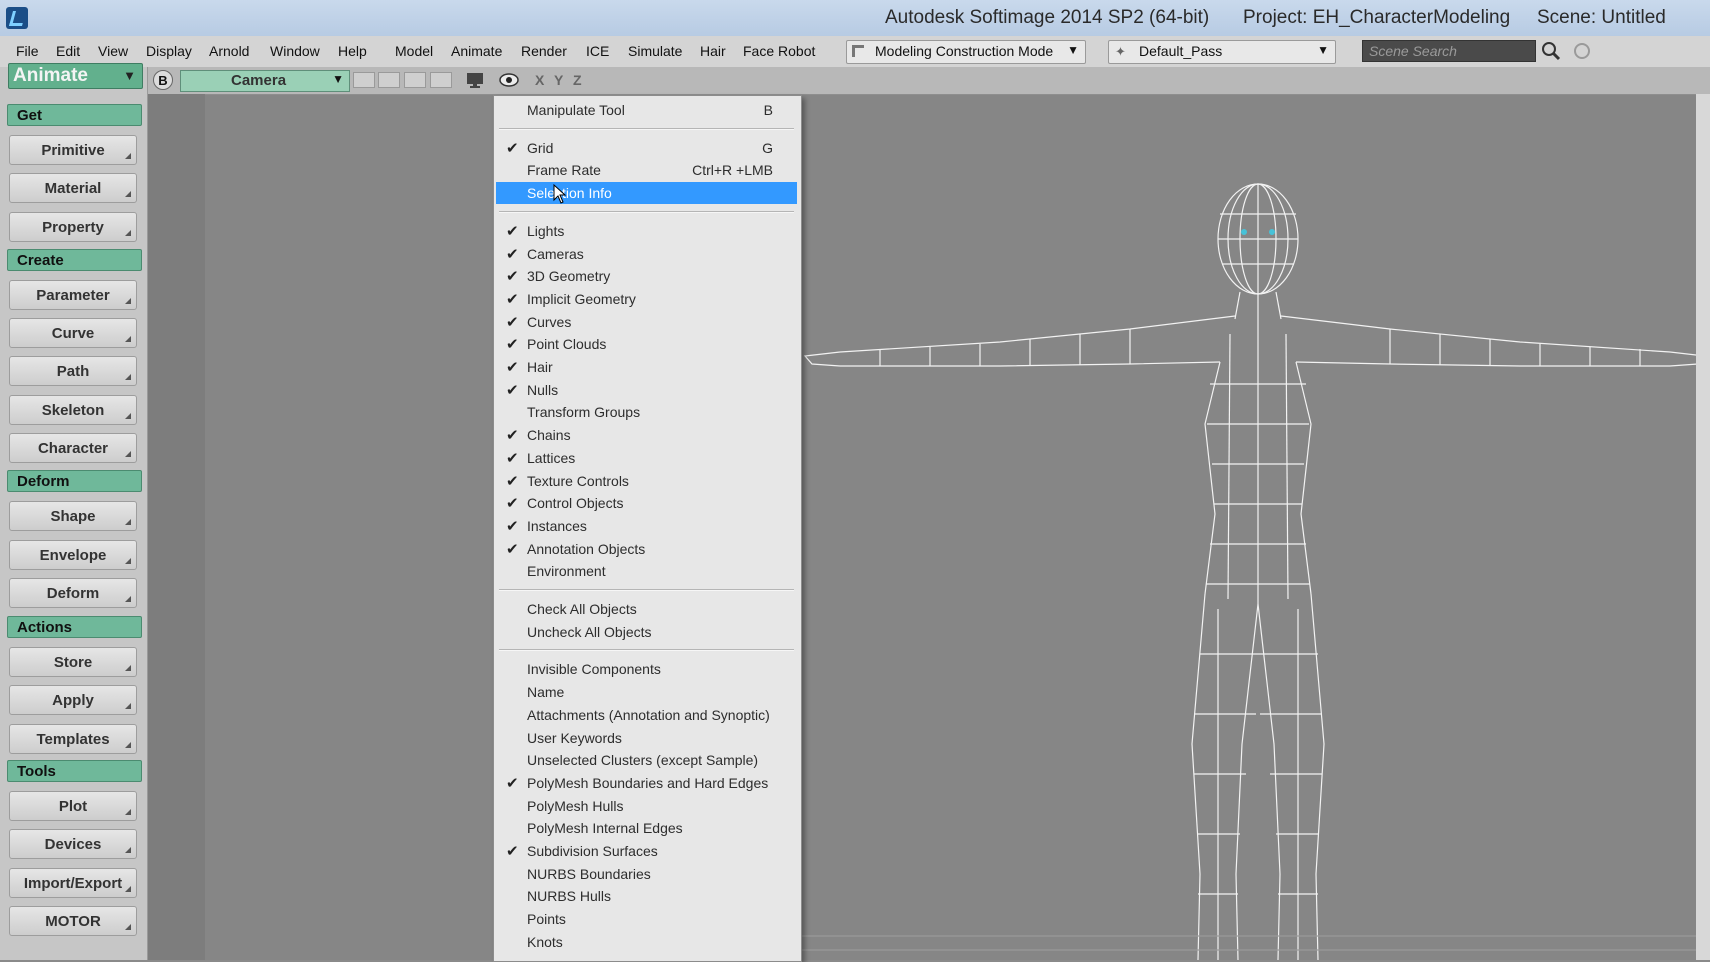  Describe the element at coordinates (73, 333) in the screenshot. I see `curve-button: Curve` at that location.